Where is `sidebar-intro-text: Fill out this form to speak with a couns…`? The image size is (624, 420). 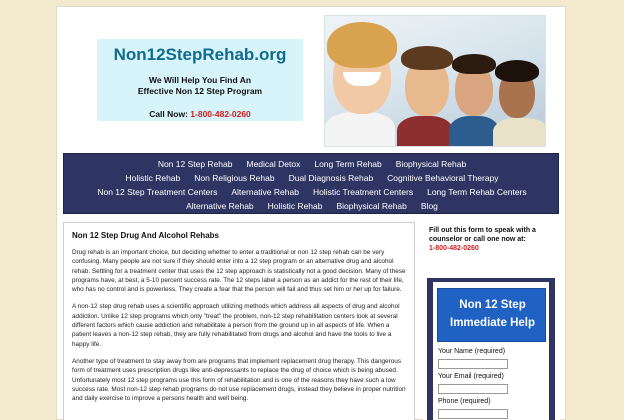 sidebar-intro-text: Fill out this form to speak with a couns… is located at coordinates (482, 235).